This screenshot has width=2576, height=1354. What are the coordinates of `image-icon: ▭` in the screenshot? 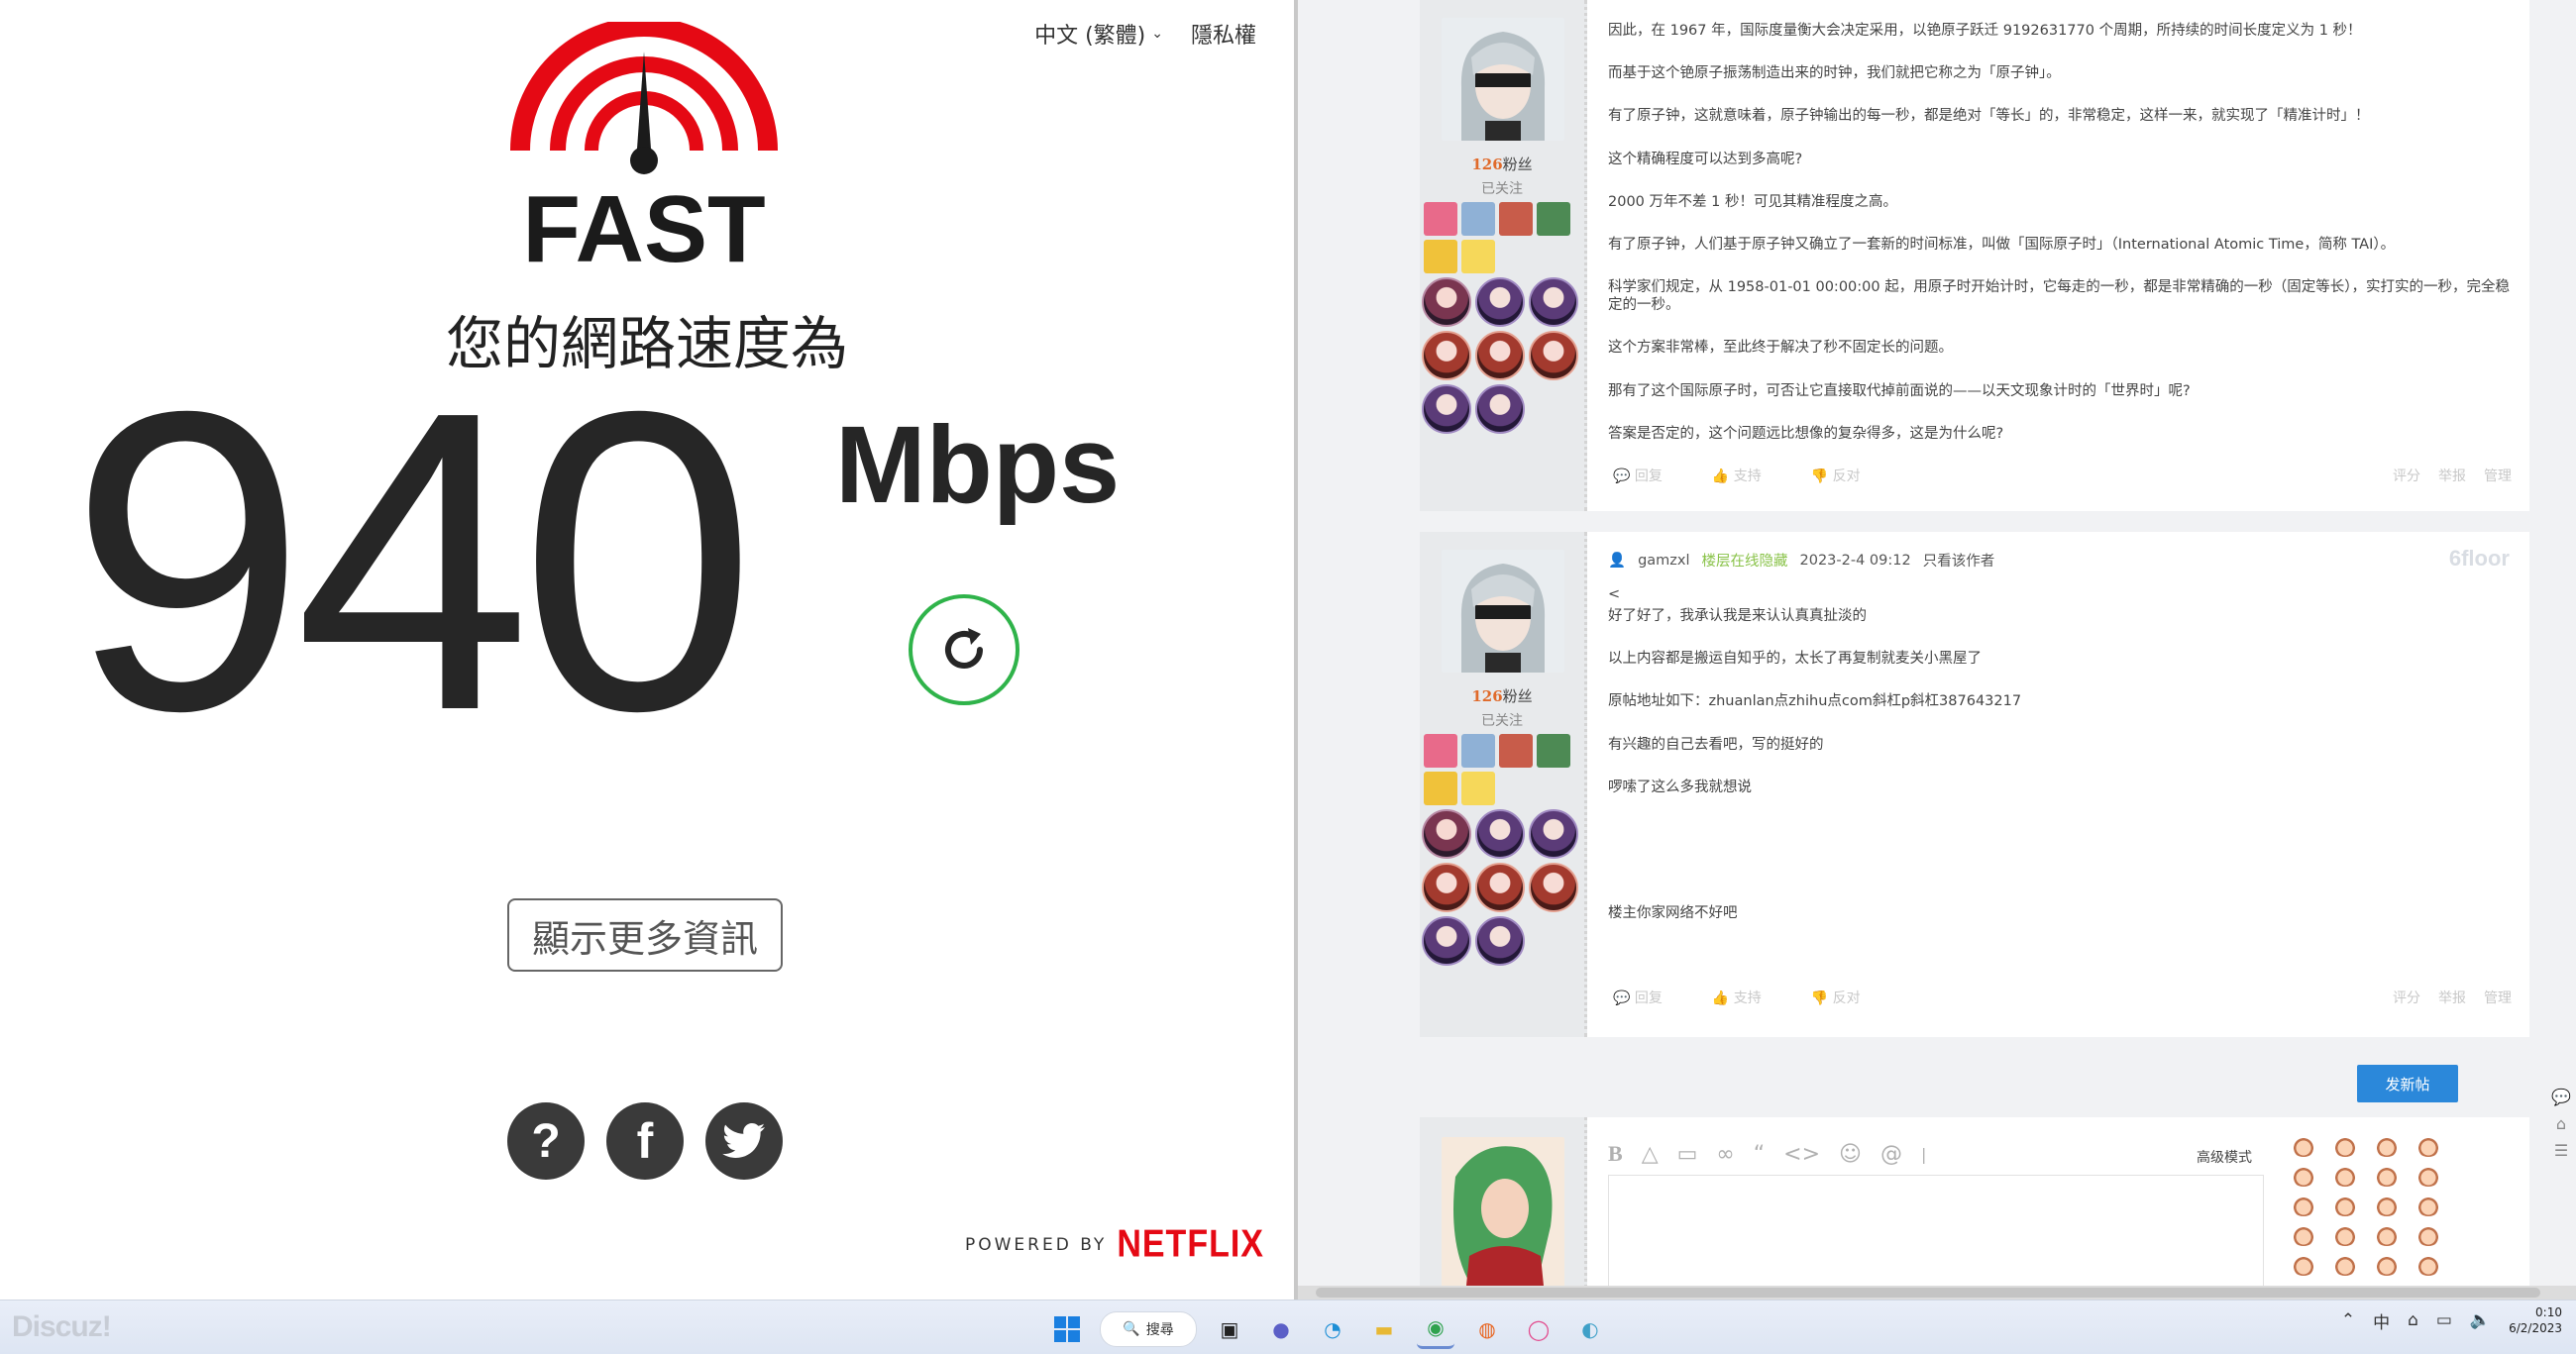 It's located at (1687, 1154).